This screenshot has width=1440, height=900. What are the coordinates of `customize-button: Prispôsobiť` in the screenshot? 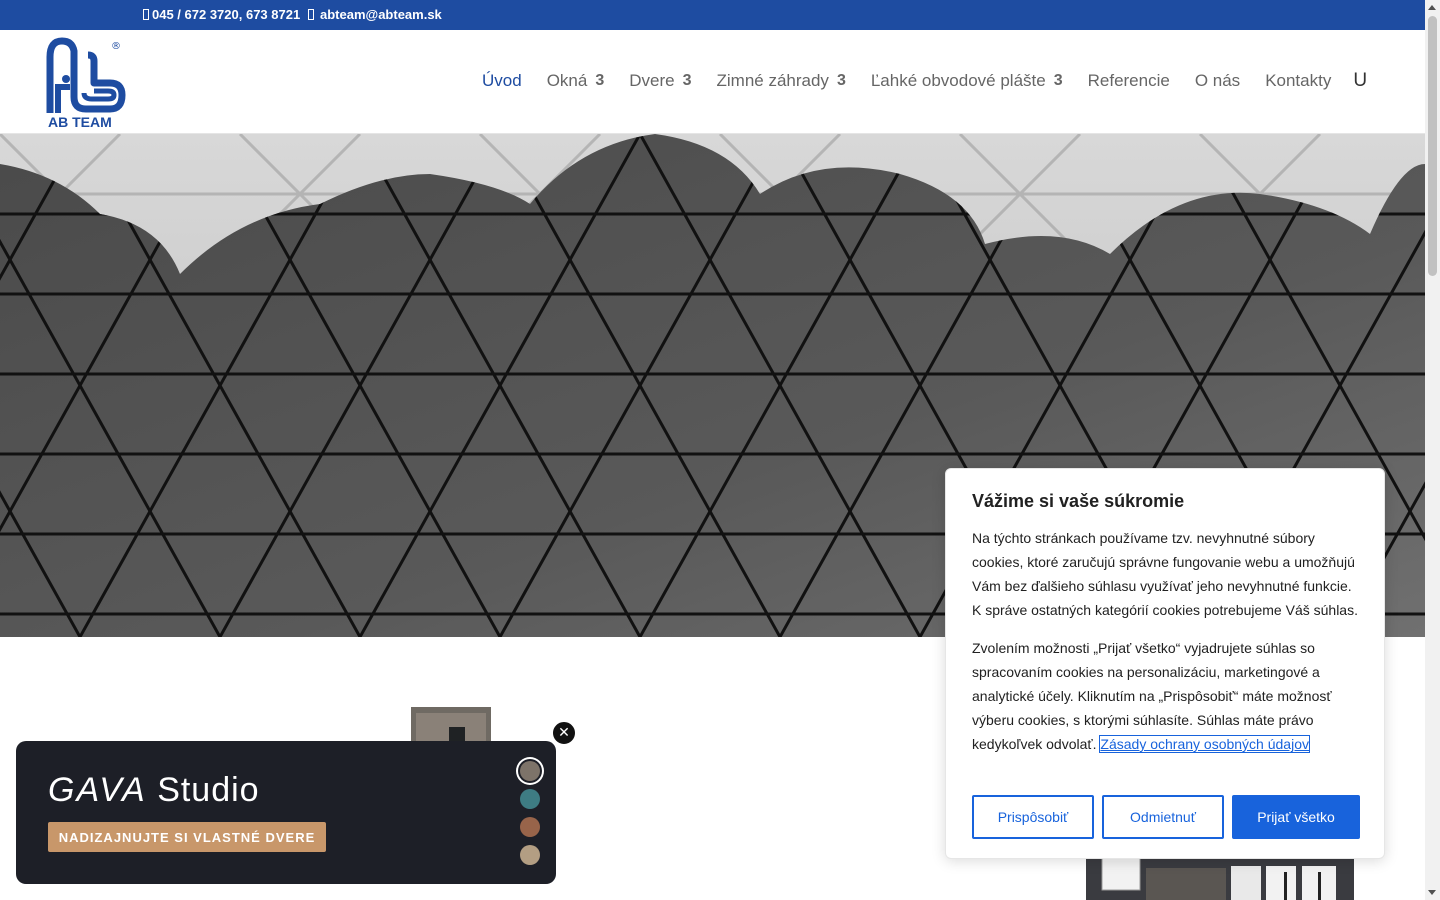 It's located at (1033, 817).